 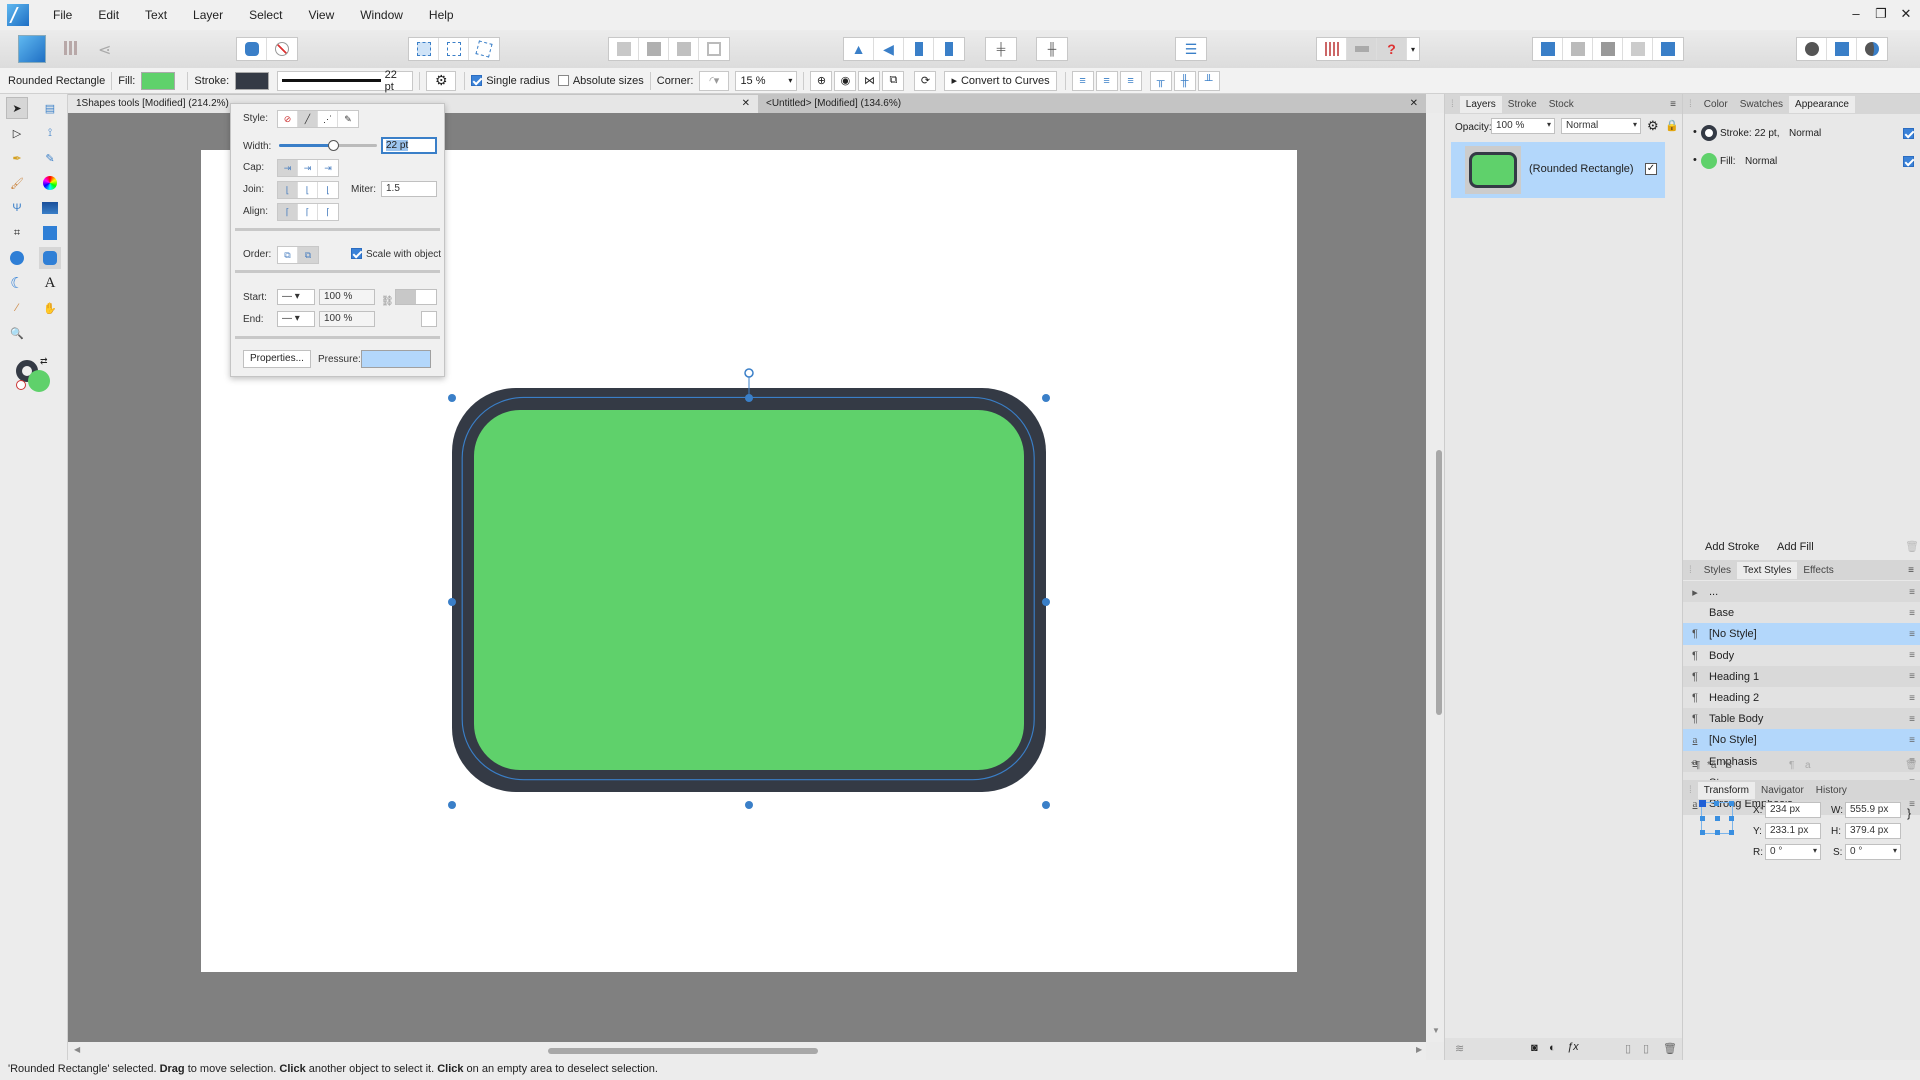 I want to click on swap-colors-icon: ⇄, so click(x=44, y=361).